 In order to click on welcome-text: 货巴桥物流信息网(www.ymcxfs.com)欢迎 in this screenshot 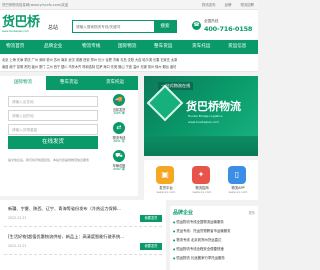, I will do `click(35, 5)`.